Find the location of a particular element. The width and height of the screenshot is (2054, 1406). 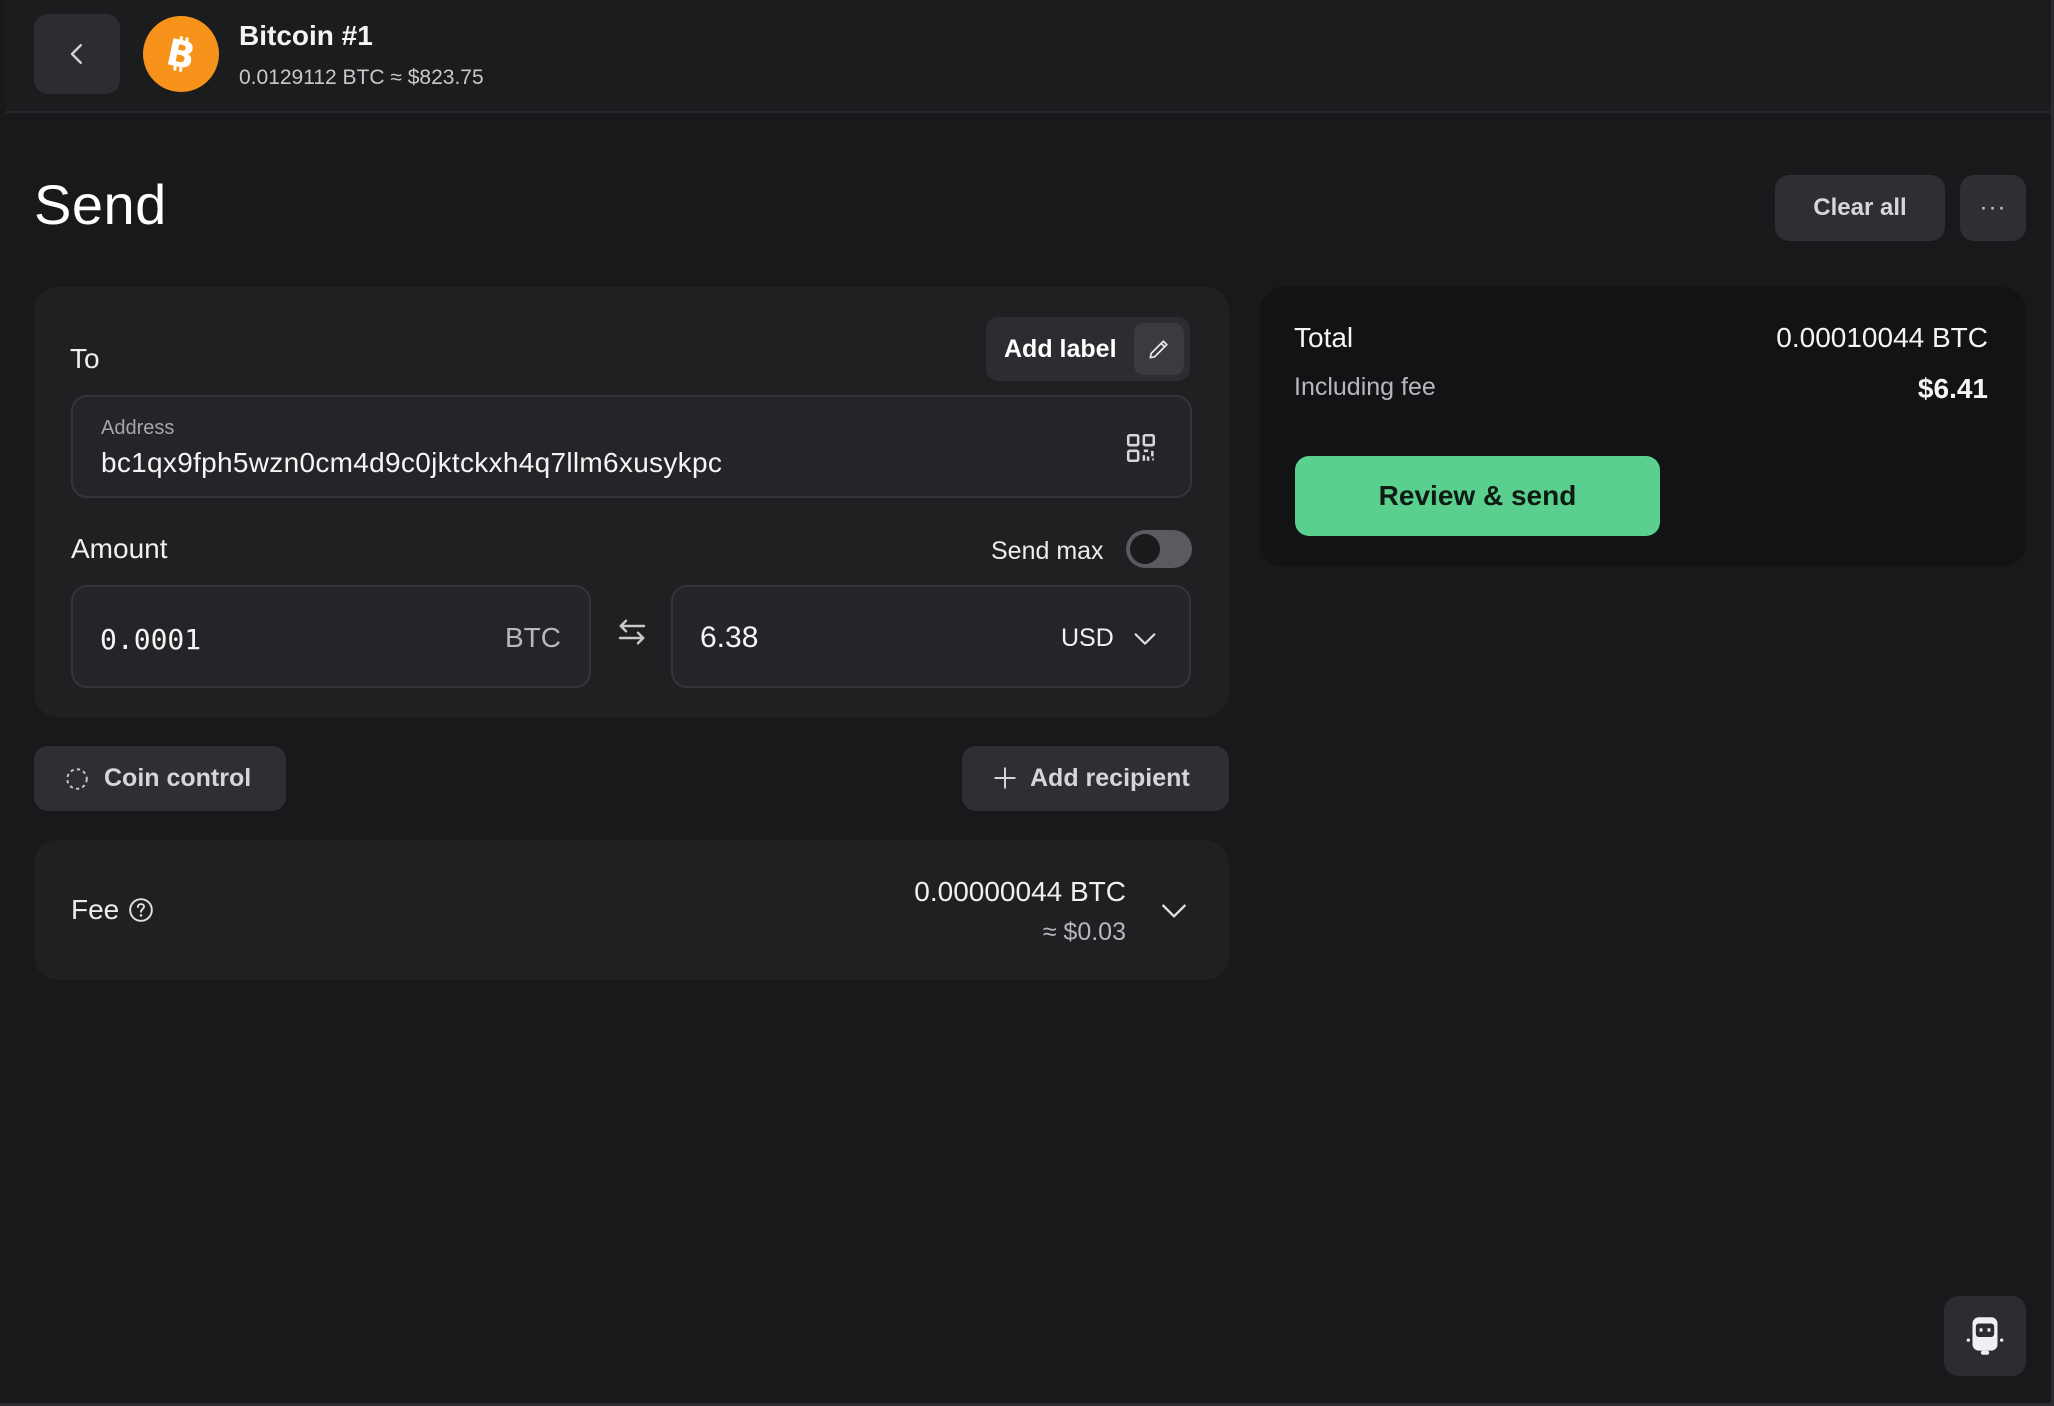

coin-control-label: Coin control is located at coordinates (178, 778).